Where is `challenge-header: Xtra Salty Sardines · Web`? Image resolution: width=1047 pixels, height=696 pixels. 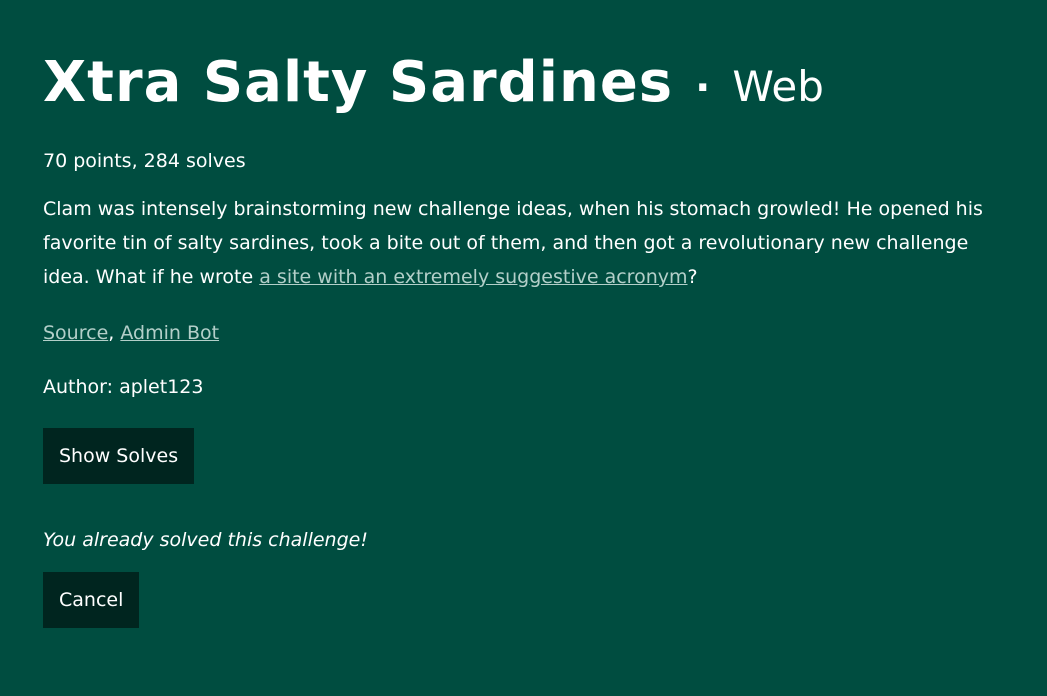
challenge-header: Xtra Salty Sardines · Web is located at coordinates (523, 94).